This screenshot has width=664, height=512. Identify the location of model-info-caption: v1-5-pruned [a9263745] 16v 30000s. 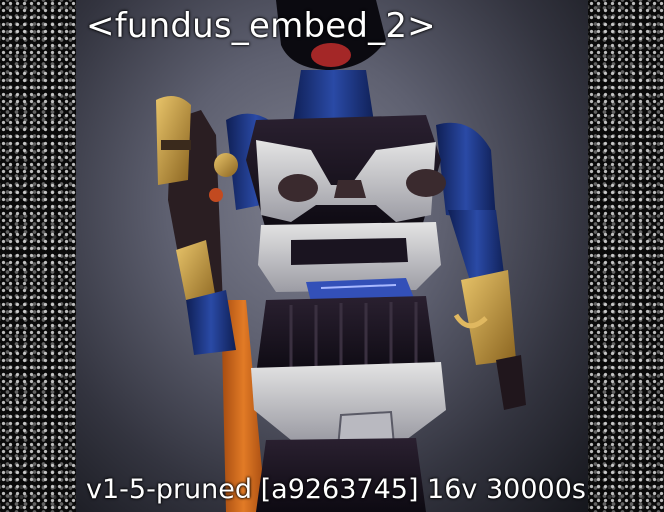
(336, 489).